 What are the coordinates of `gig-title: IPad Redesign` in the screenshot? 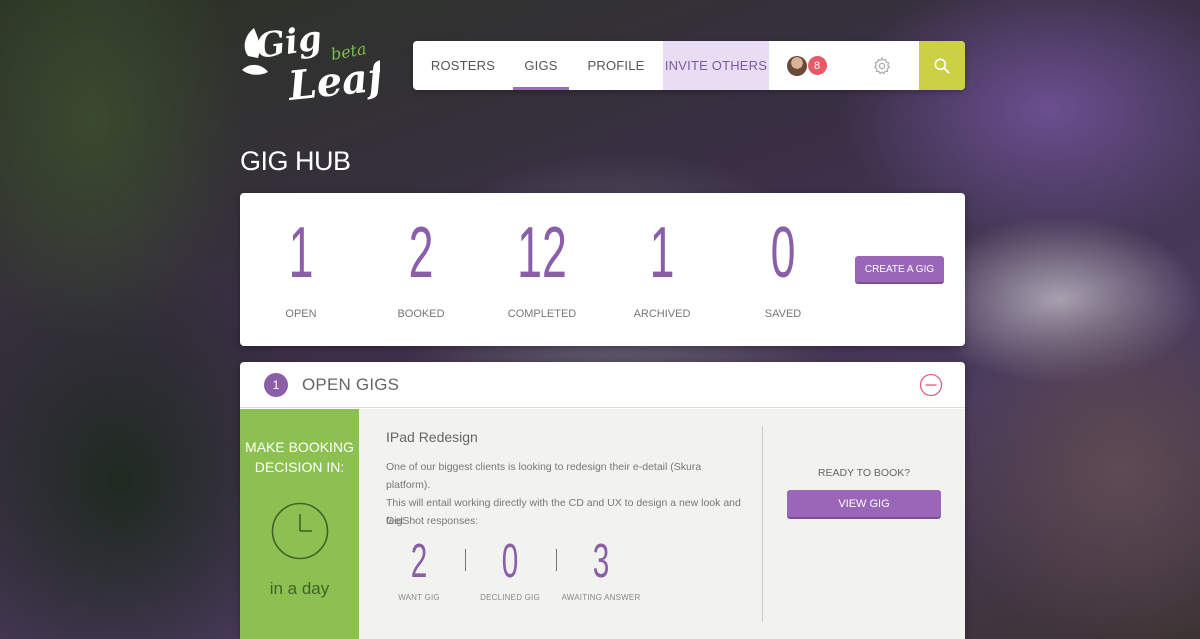 It's located at (432, 437).